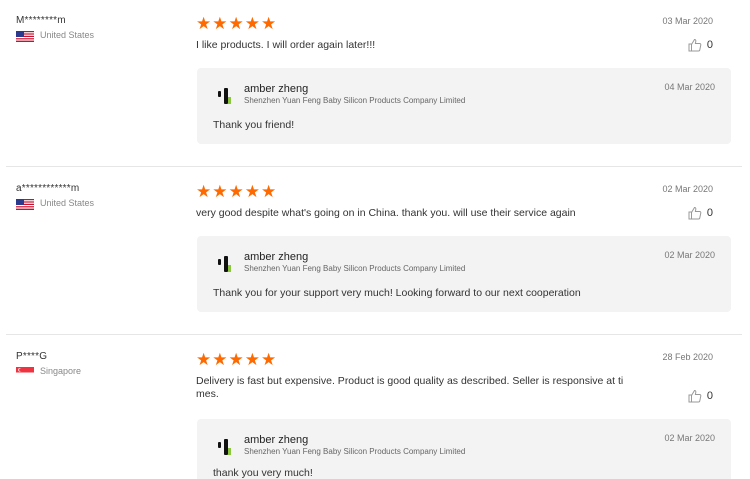 This screenshot has height=479, width=750. I want to click on review-date: 03 Mar 2020, so click(687, 21).